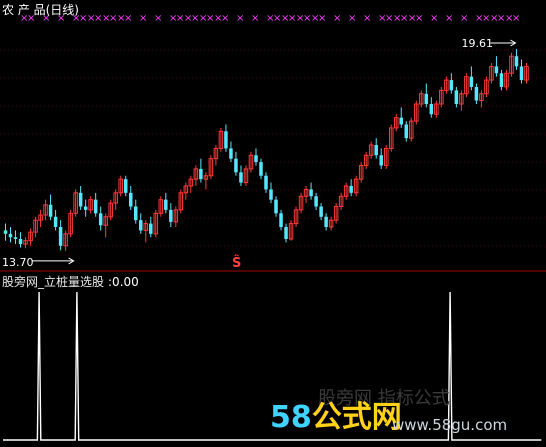  I want to click on low-price-label: 13.70, so click(18, 262).